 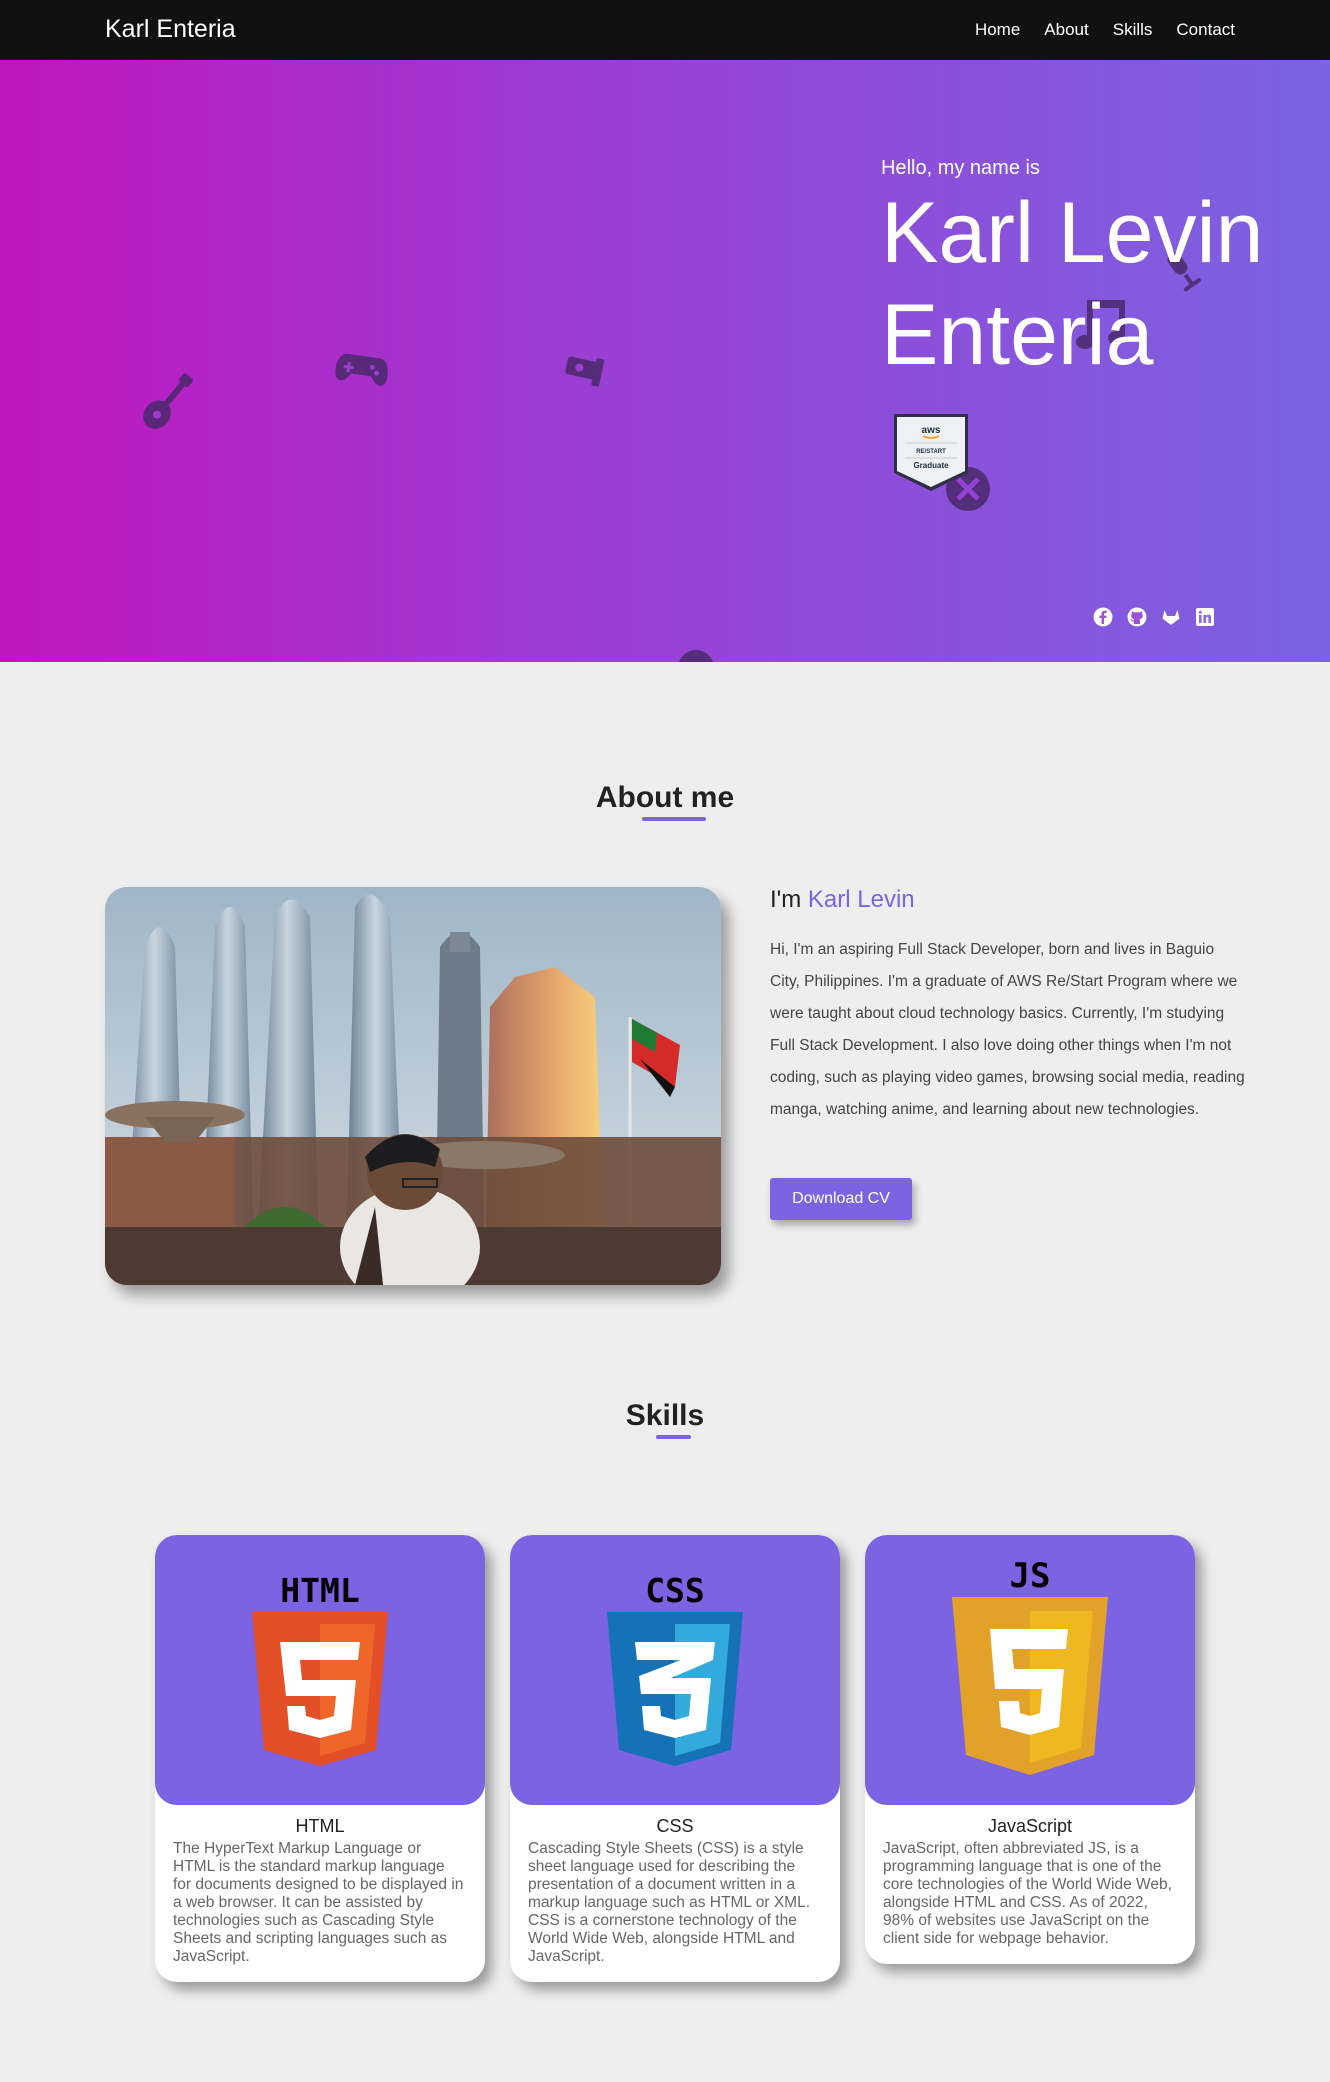 What do you see at coordinates (413, 1086) in the screenshot?
I see `profile-photo` at bounding box center [413, 1086].